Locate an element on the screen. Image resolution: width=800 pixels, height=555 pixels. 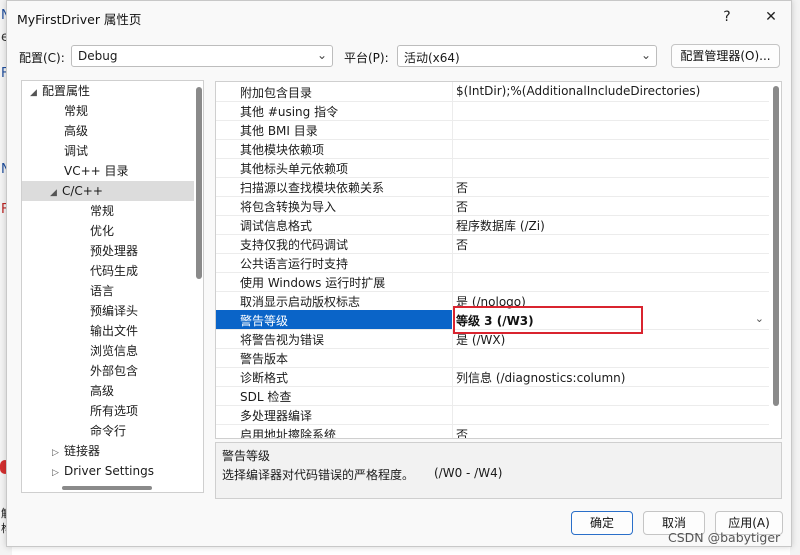
tree-hscroll-track is located at coordinates (112, 488).